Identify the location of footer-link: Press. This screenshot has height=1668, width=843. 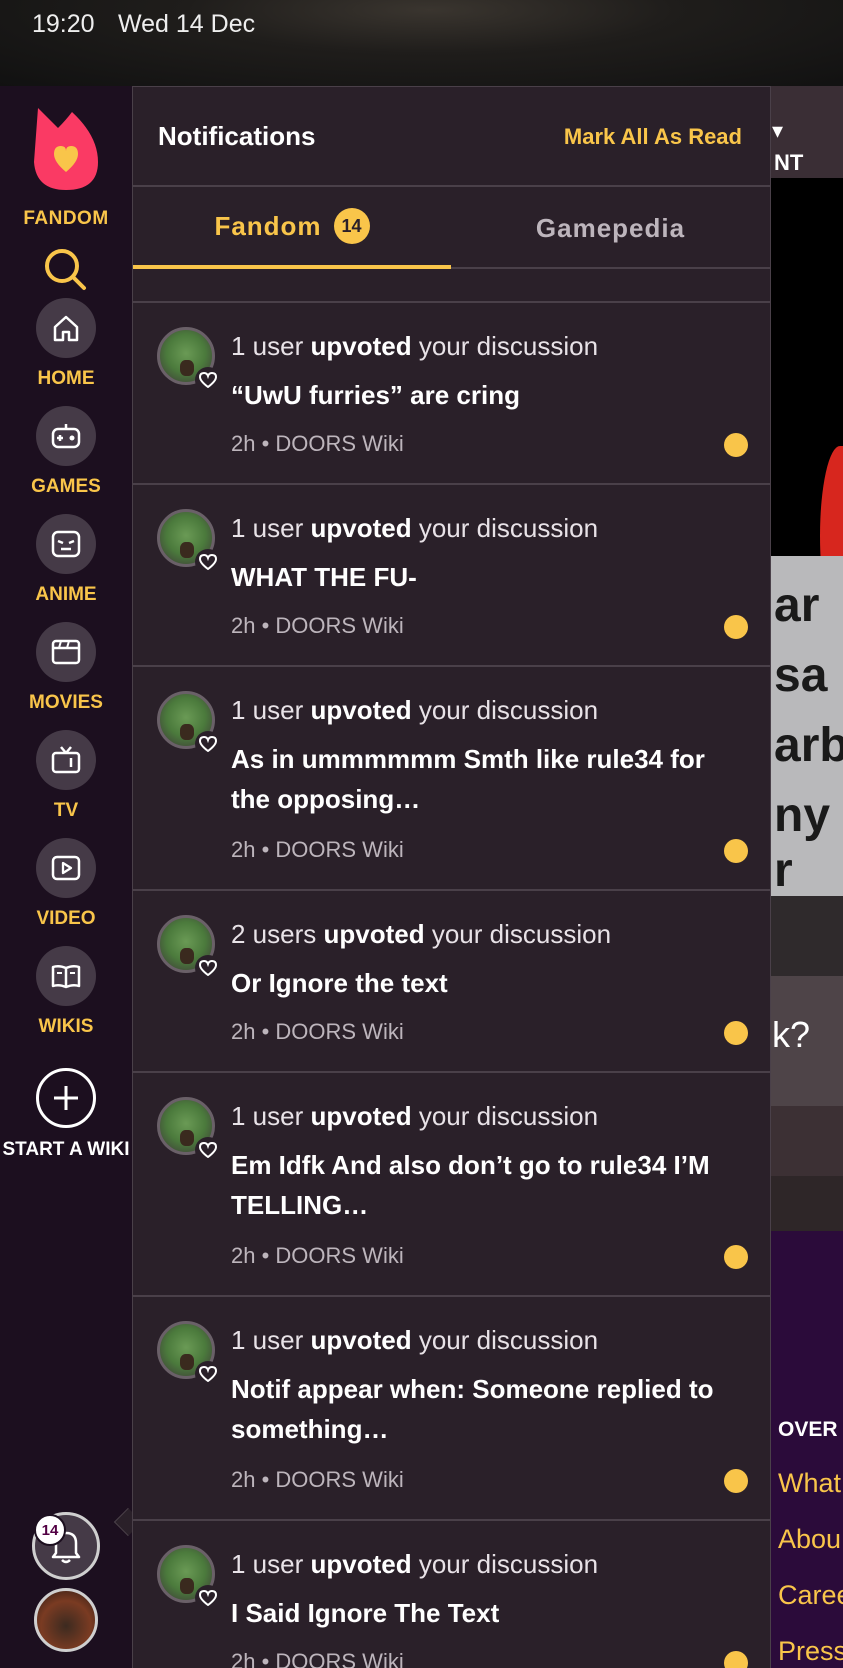
(810, 1651).